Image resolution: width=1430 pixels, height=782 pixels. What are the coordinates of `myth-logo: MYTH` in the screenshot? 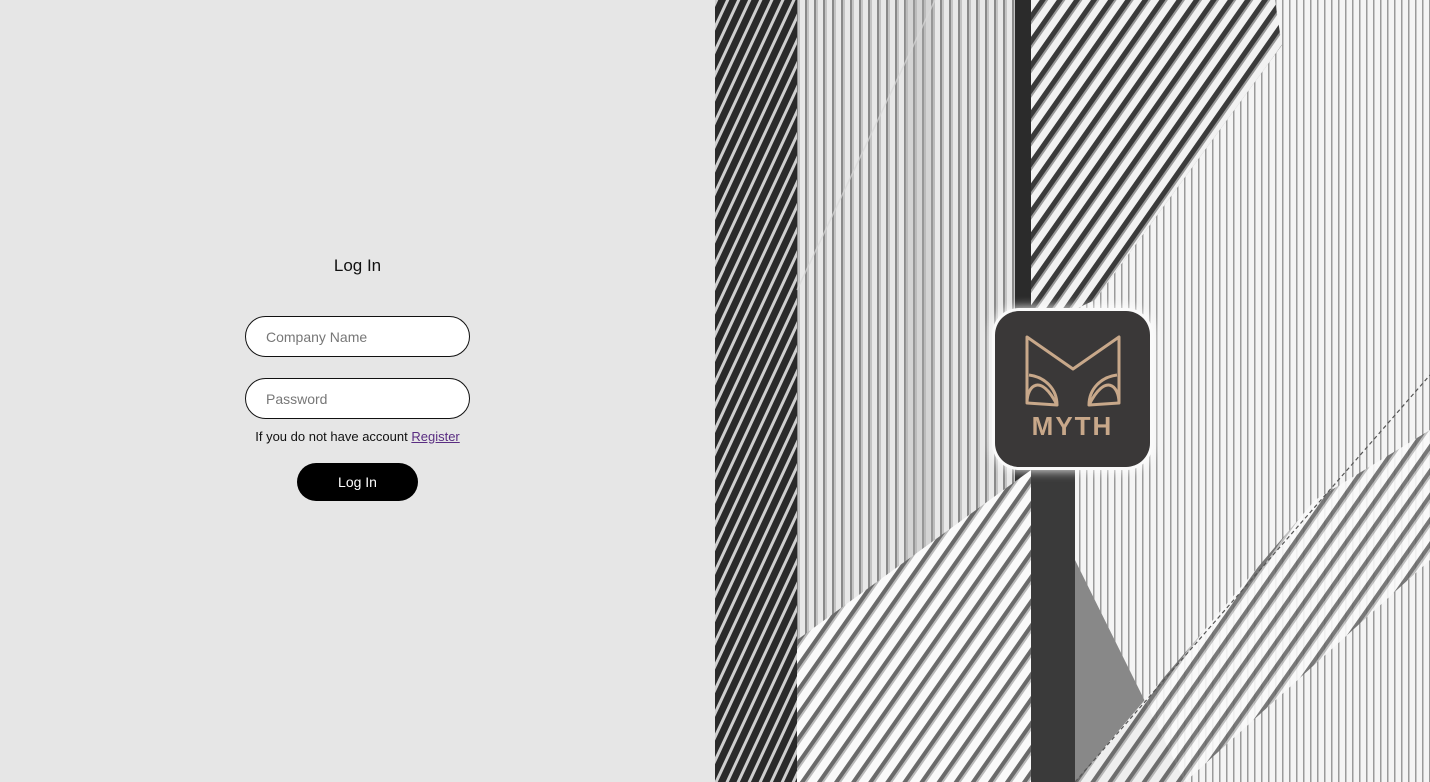 It's located at (1072, 389).